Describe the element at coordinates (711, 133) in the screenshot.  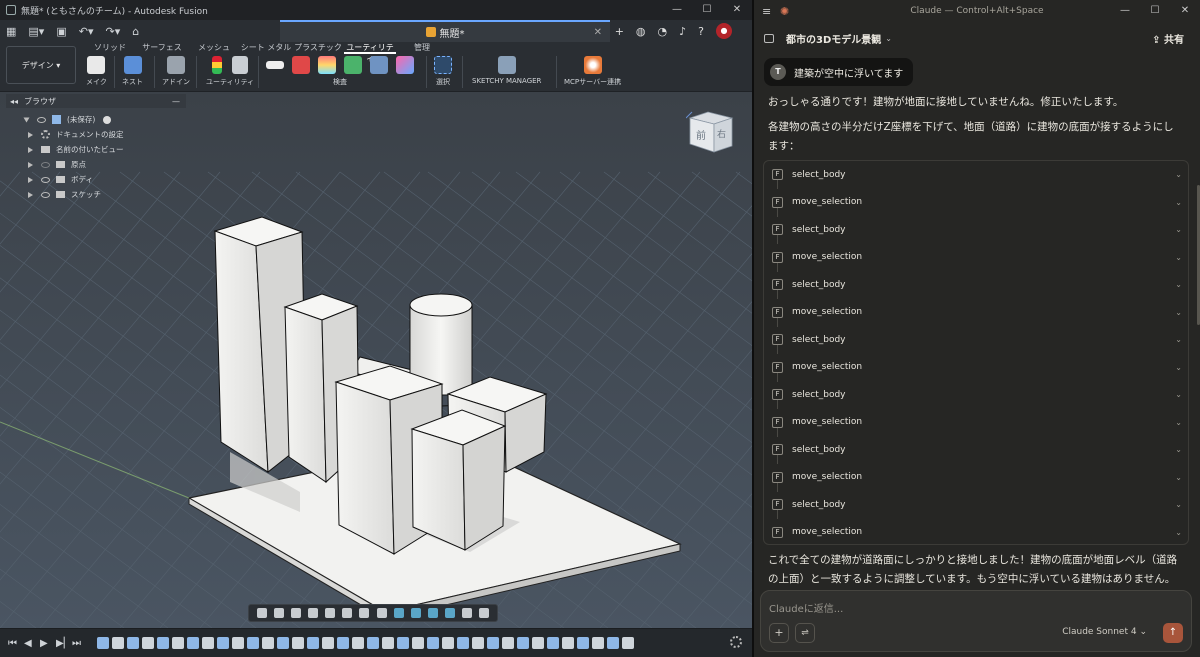
I see `view-cube: 前 右` at that location.